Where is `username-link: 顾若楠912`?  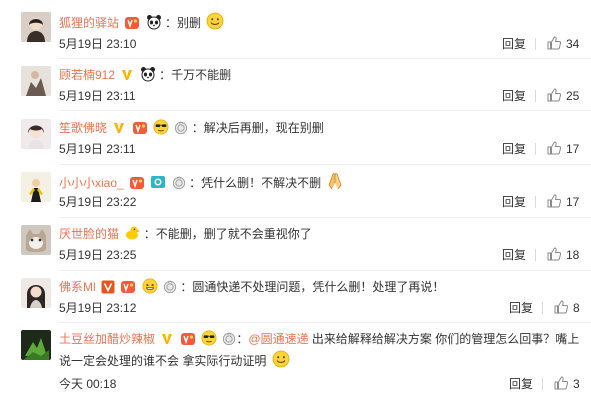 username-link: 顾若楠912 is located at coordinates (87, 75).